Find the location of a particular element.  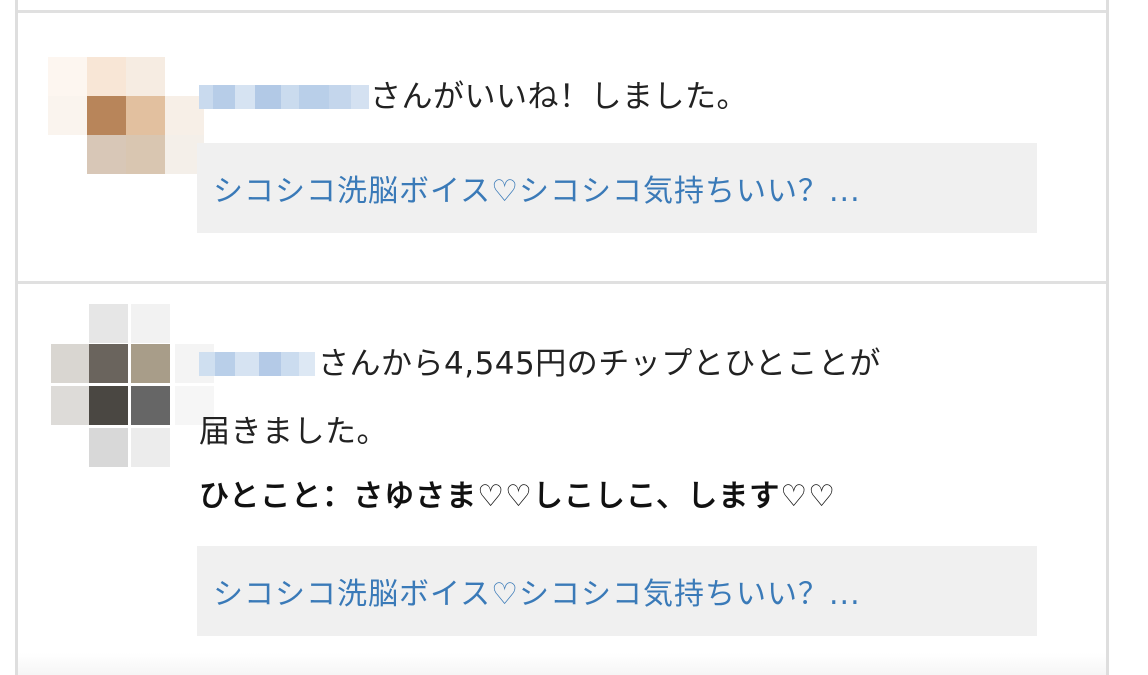

notification-message-line2: 届きました。 is located at coordinates (293, 432).